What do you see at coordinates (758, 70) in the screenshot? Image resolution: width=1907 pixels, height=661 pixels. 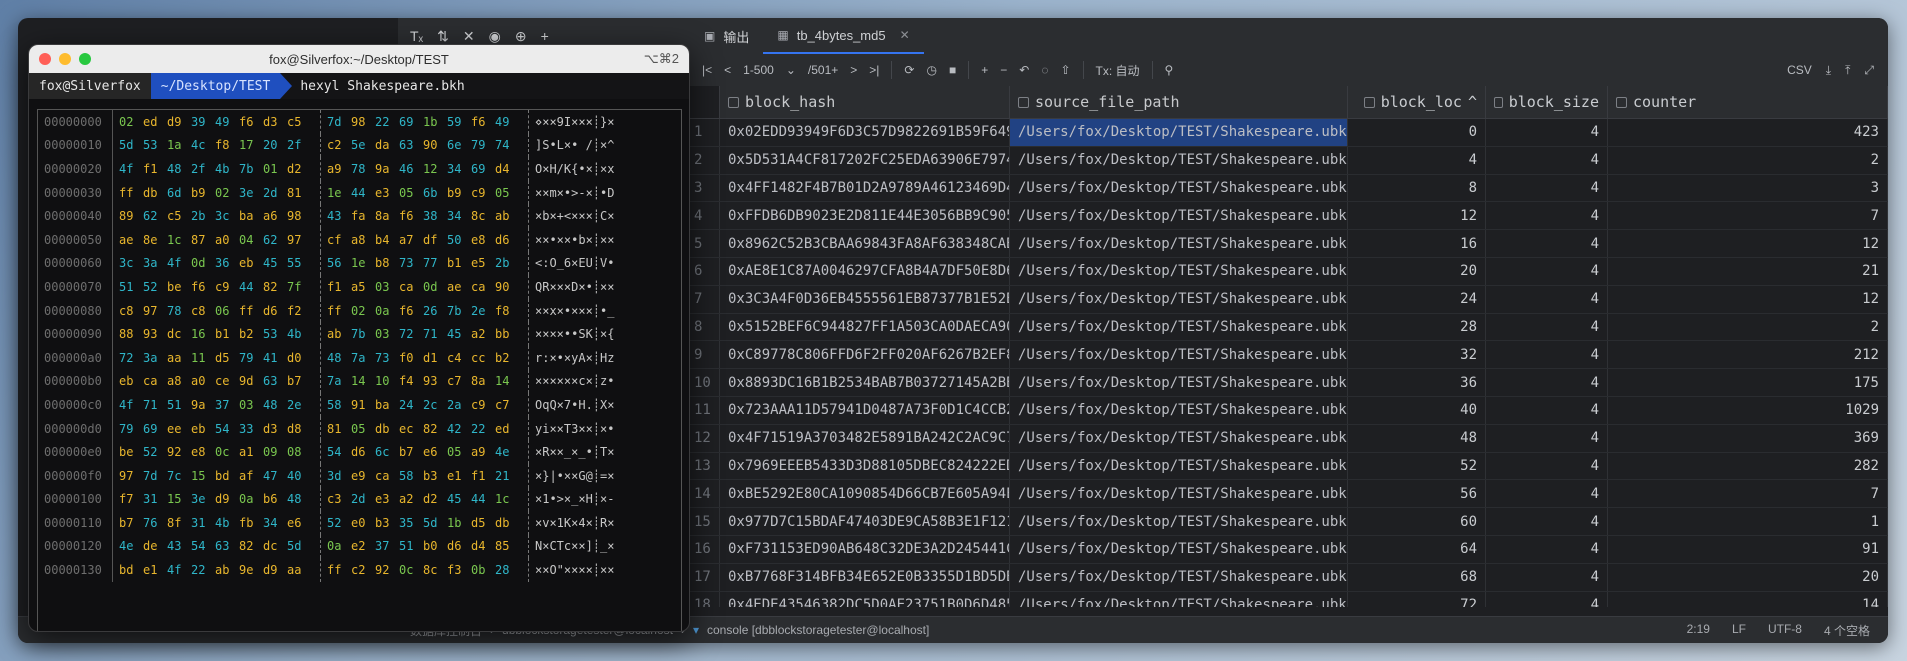 I see `page-range: 1-500` at bounding box center [758, 70].